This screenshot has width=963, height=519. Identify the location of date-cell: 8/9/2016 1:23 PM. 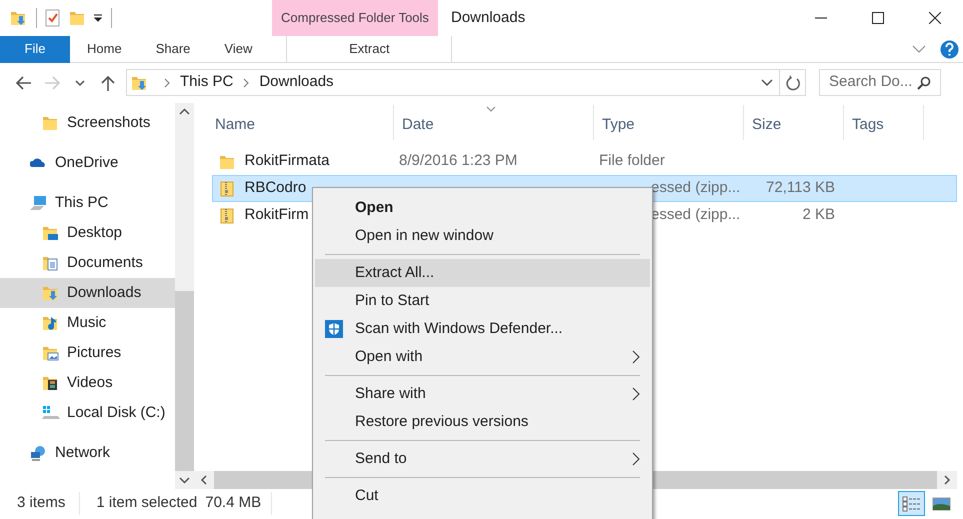
(458, 161).